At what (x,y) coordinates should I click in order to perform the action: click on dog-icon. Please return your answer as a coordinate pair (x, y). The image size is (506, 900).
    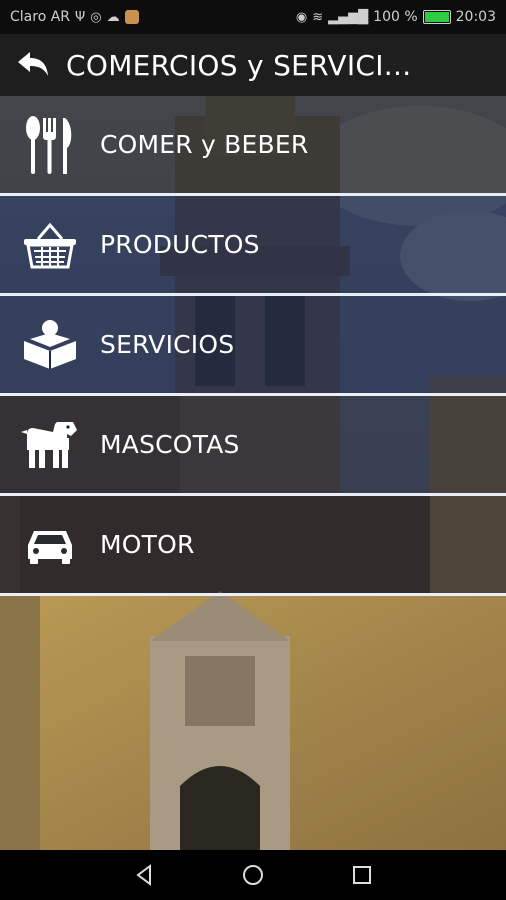
    Looking at the image, I should click on (50, 444).